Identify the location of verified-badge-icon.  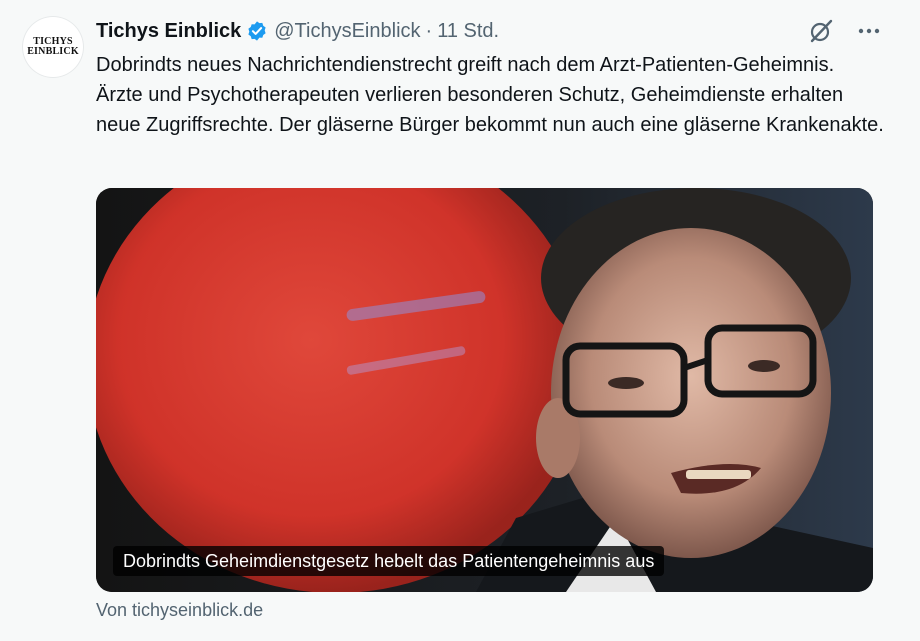
(257, 31).